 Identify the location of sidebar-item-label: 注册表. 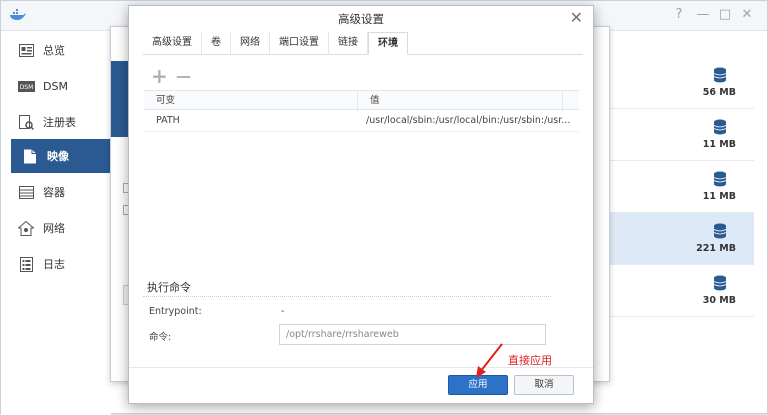
(59, 122).